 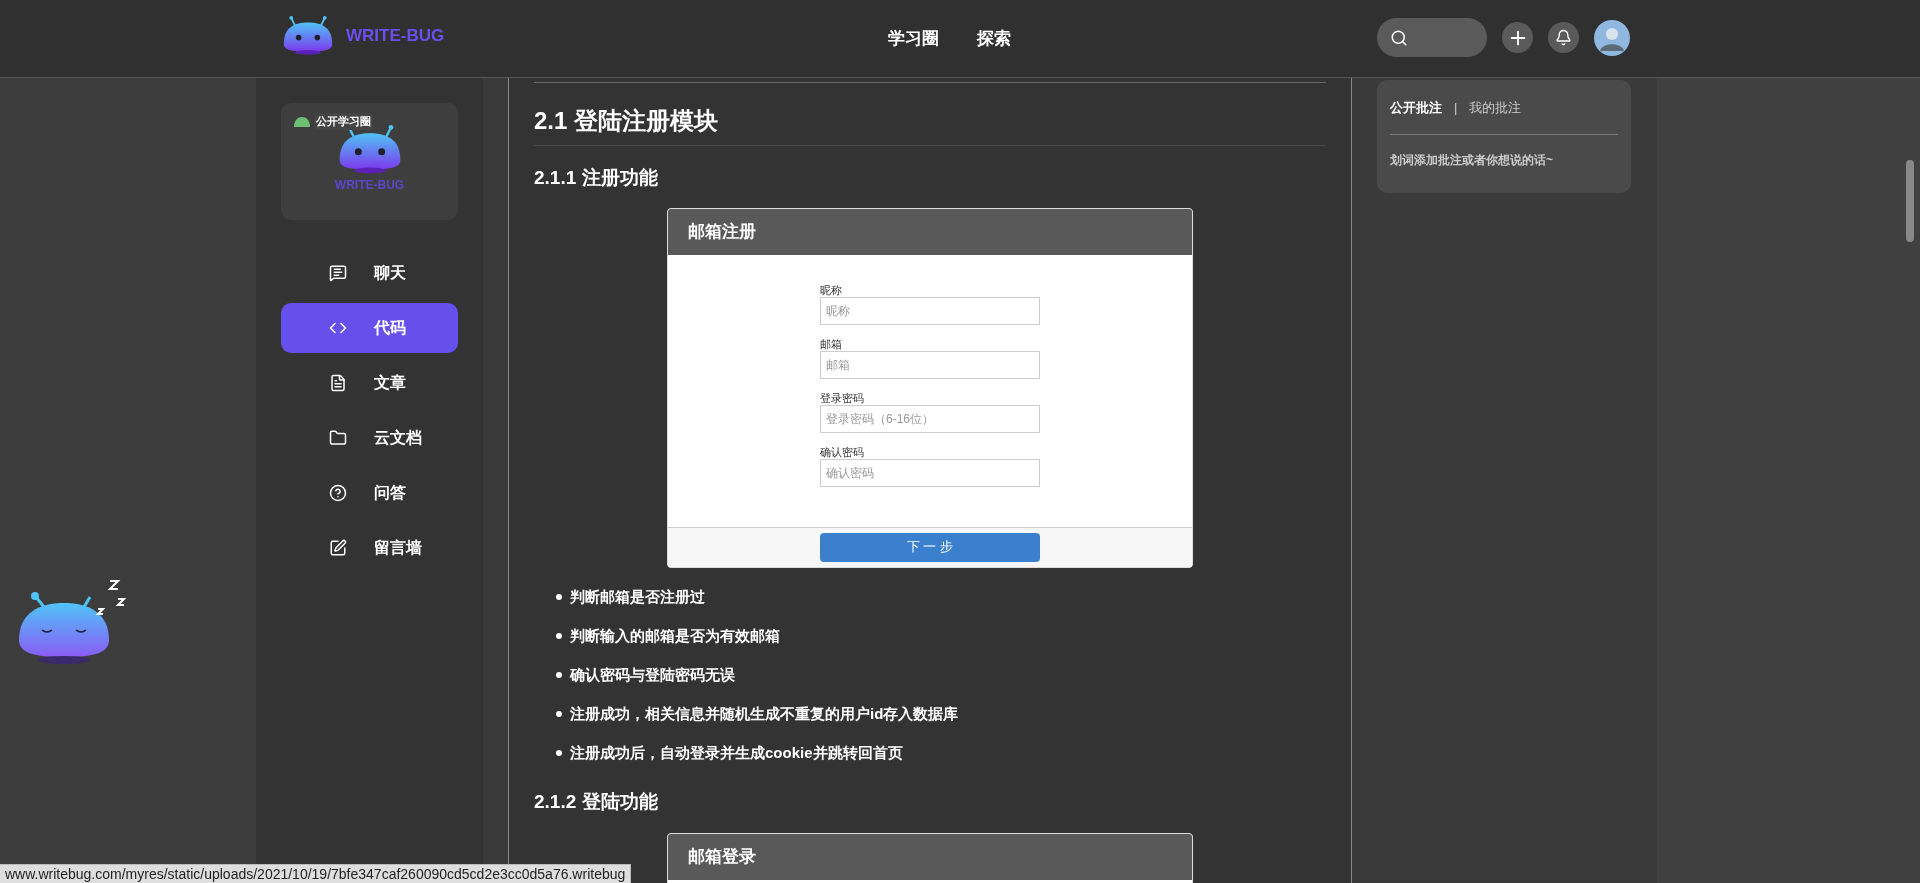 I want to click on bullet-text: 判断输入的邮箱是否为有效邮箱, so click(x=675, y=635).